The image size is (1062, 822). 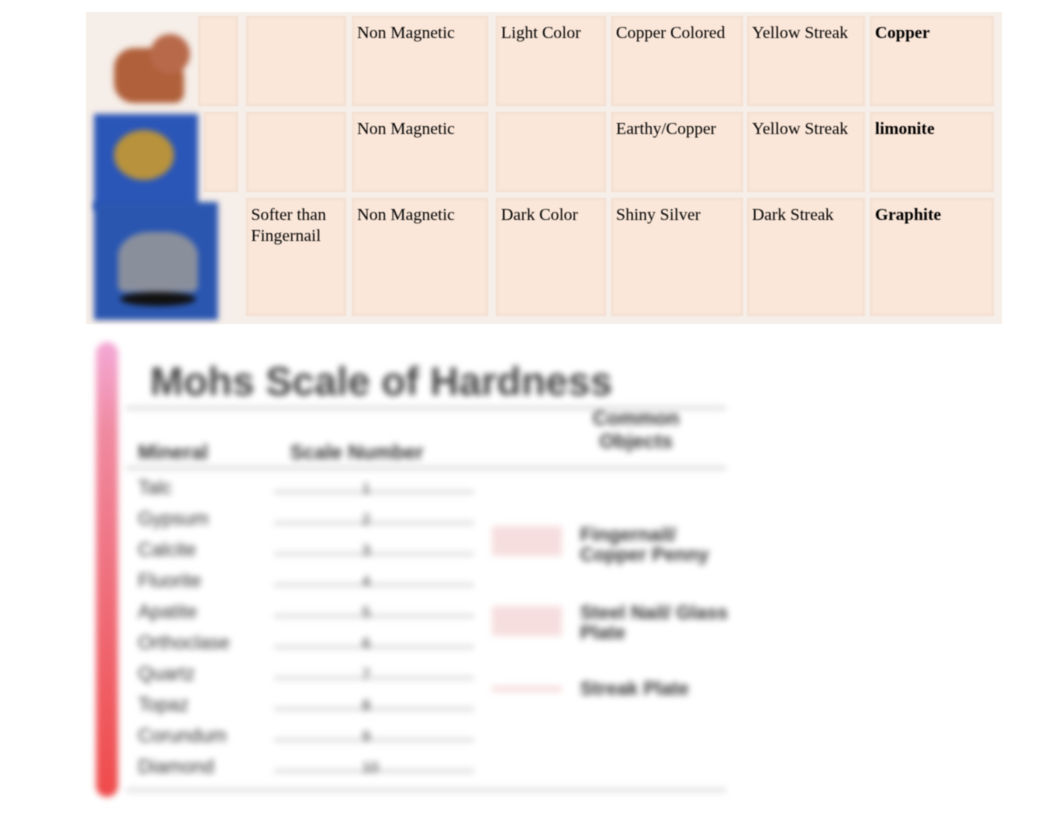 What do you see at coordinates (163, 705) in the screenshot?
I see `mineral-label: Topaz` at bounding box center [163, 705].